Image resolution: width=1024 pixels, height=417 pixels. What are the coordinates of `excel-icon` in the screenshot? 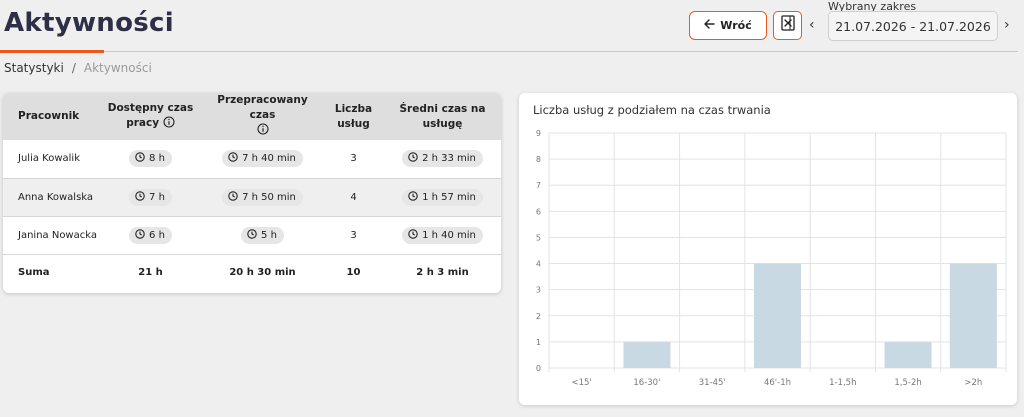 It's located at (787, 25).